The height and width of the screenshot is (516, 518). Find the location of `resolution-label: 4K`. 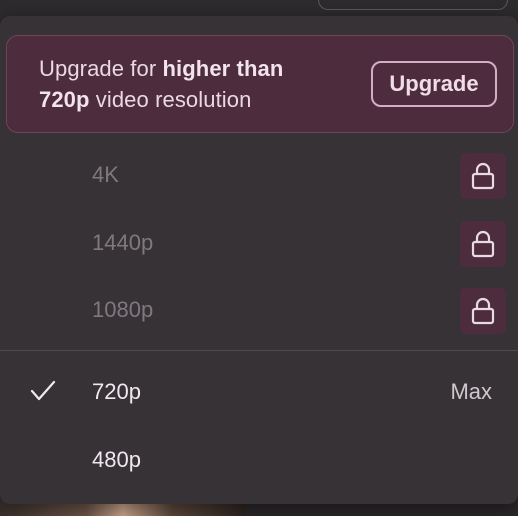

resolution-label: 4K is located at coordinates (105, 174).